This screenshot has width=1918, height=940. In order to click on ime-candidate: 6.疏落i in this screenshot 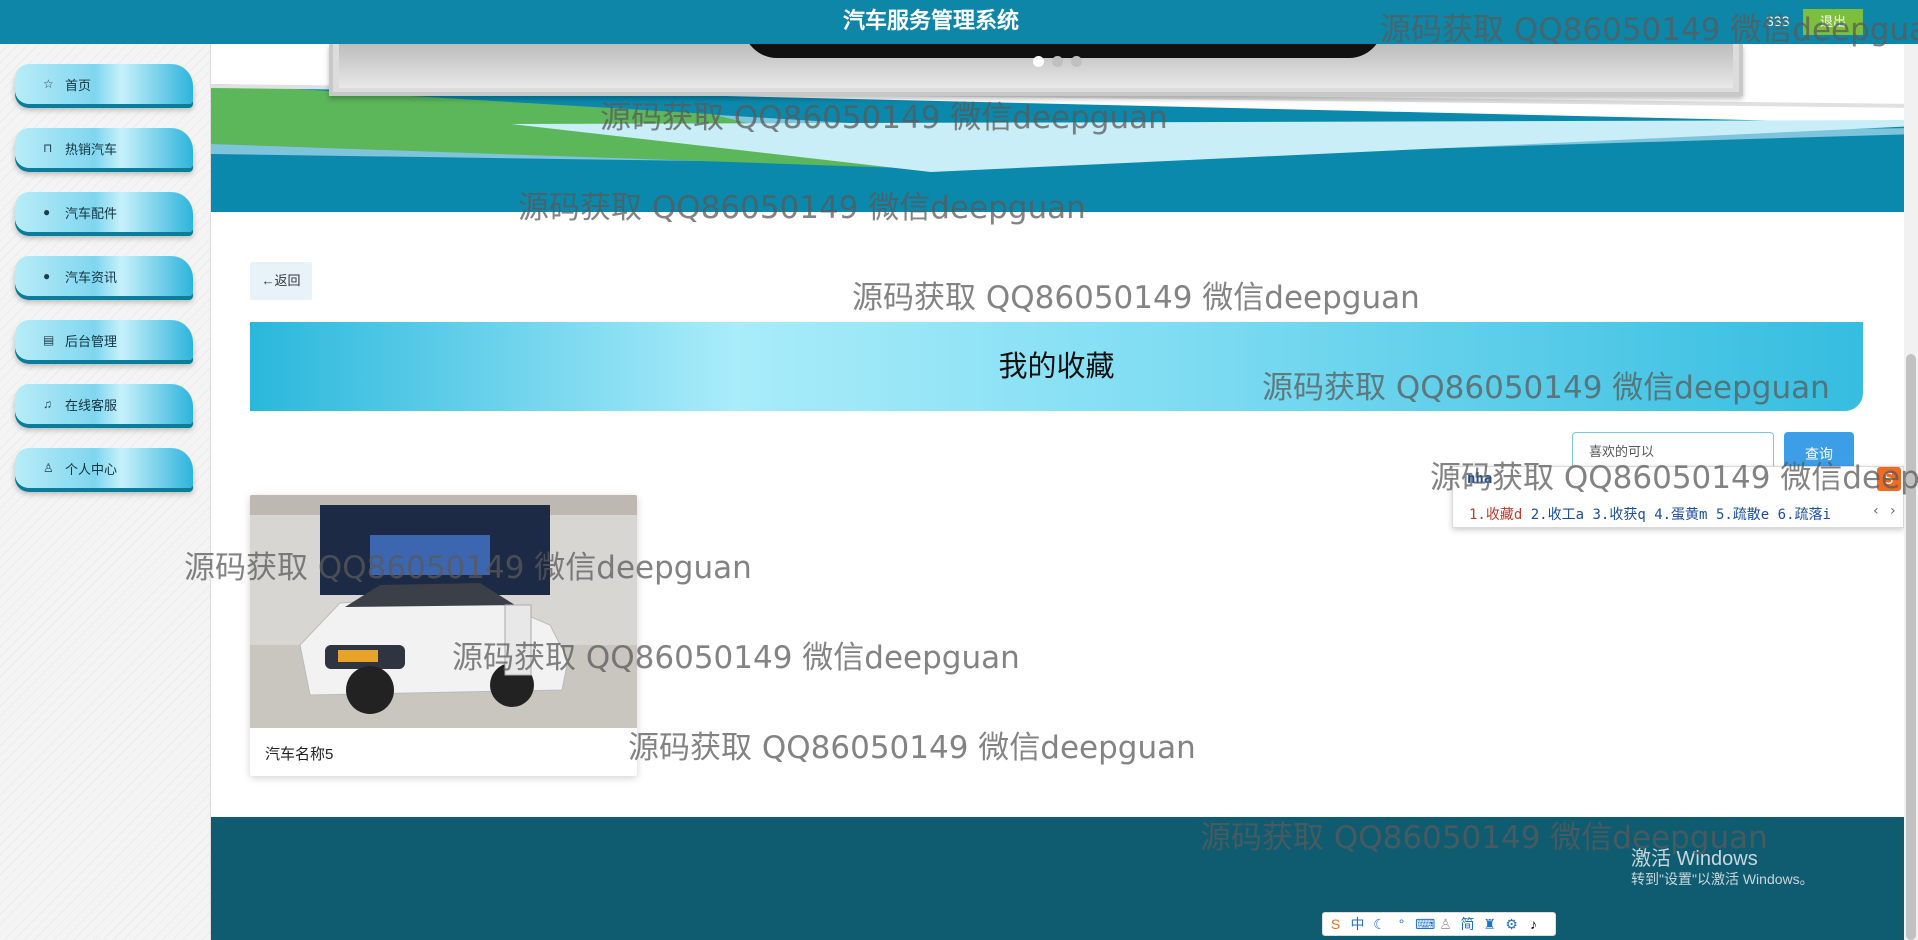, I will do `click(1804, 515)`.